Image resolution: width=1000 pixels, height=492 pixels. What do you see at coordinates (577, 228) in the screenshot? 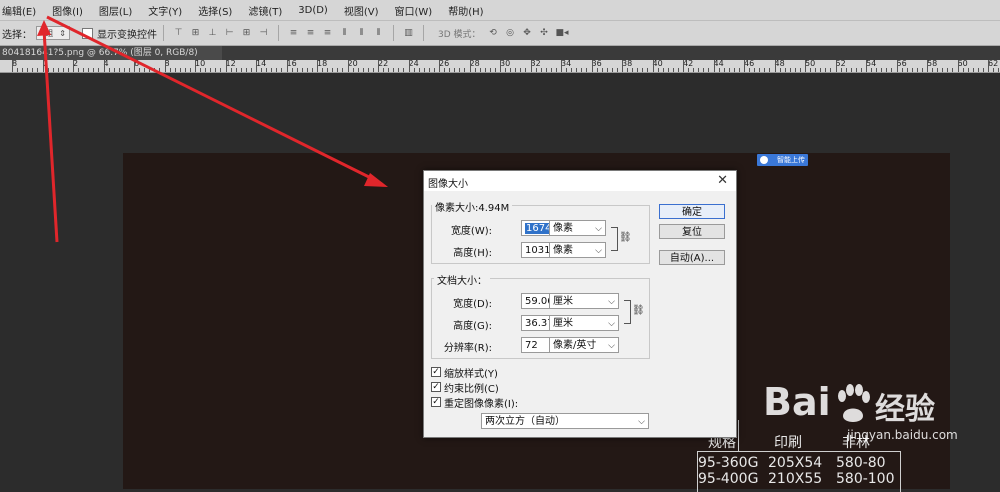
I see `width-unit-select: 像素 ⌵` at bounding box center [577, 228].